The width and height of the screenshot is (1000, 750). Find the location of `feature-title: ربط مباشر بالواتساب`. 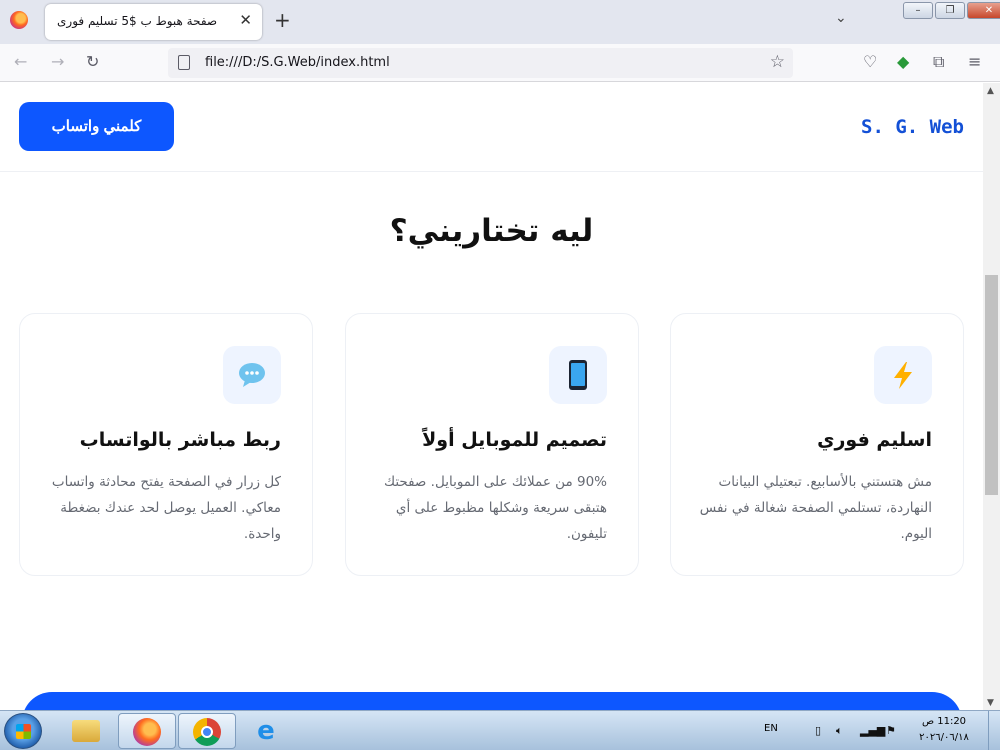

feature-title: ربط مباشر بالواتساب is located at coordinates (180, 440).